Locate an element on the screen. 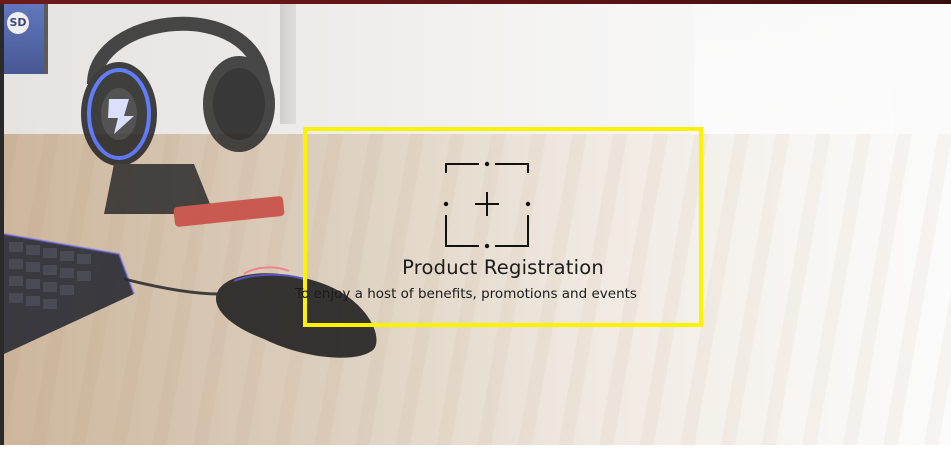 The width and height of the screenshot is (951, 449). registration-title: Product Registration is located at coordinates (503, 267).